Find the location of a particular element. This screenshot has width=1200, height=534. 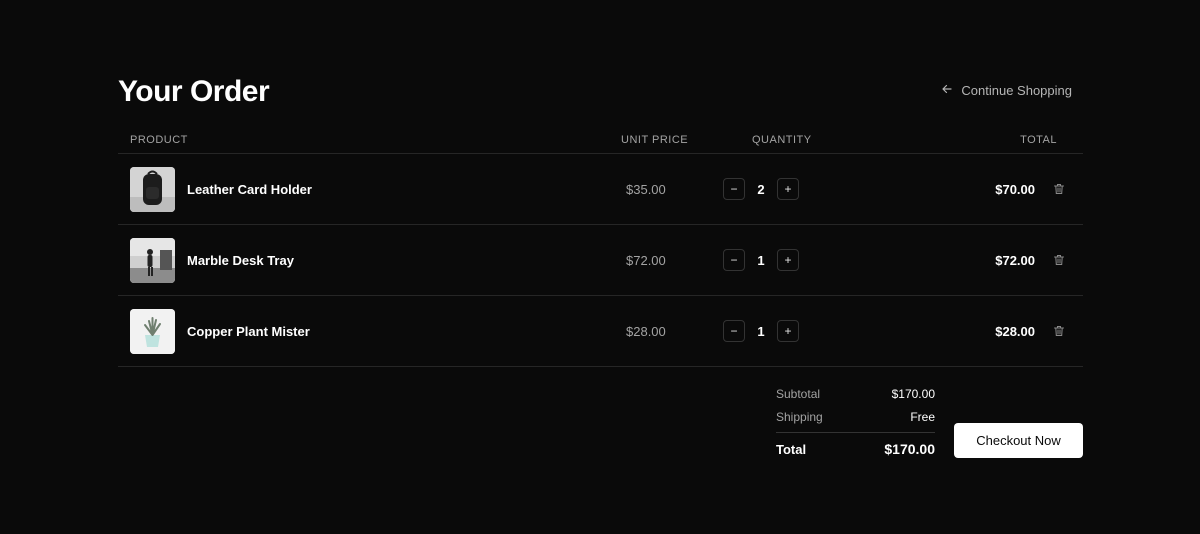

column-header-total: TOTAL is located at coordinates (1038, 140).